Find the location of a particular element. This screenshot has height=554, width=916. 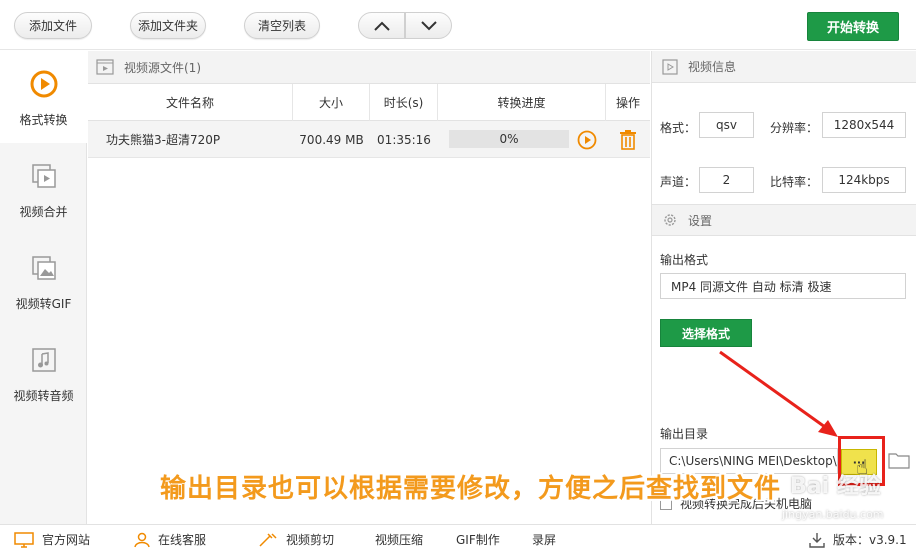

watermark: Bai 经验 is located at coordinates (835, 486).